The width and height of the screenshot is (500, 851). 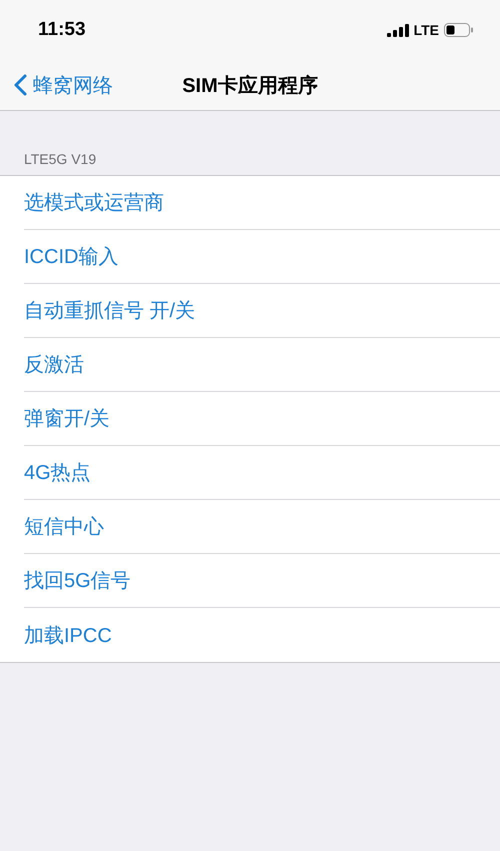 What do you see at coordinates (94, 202) in the screenshot?
I see `menu-item: 选模式或运营商` at bounding box center [94, 202].